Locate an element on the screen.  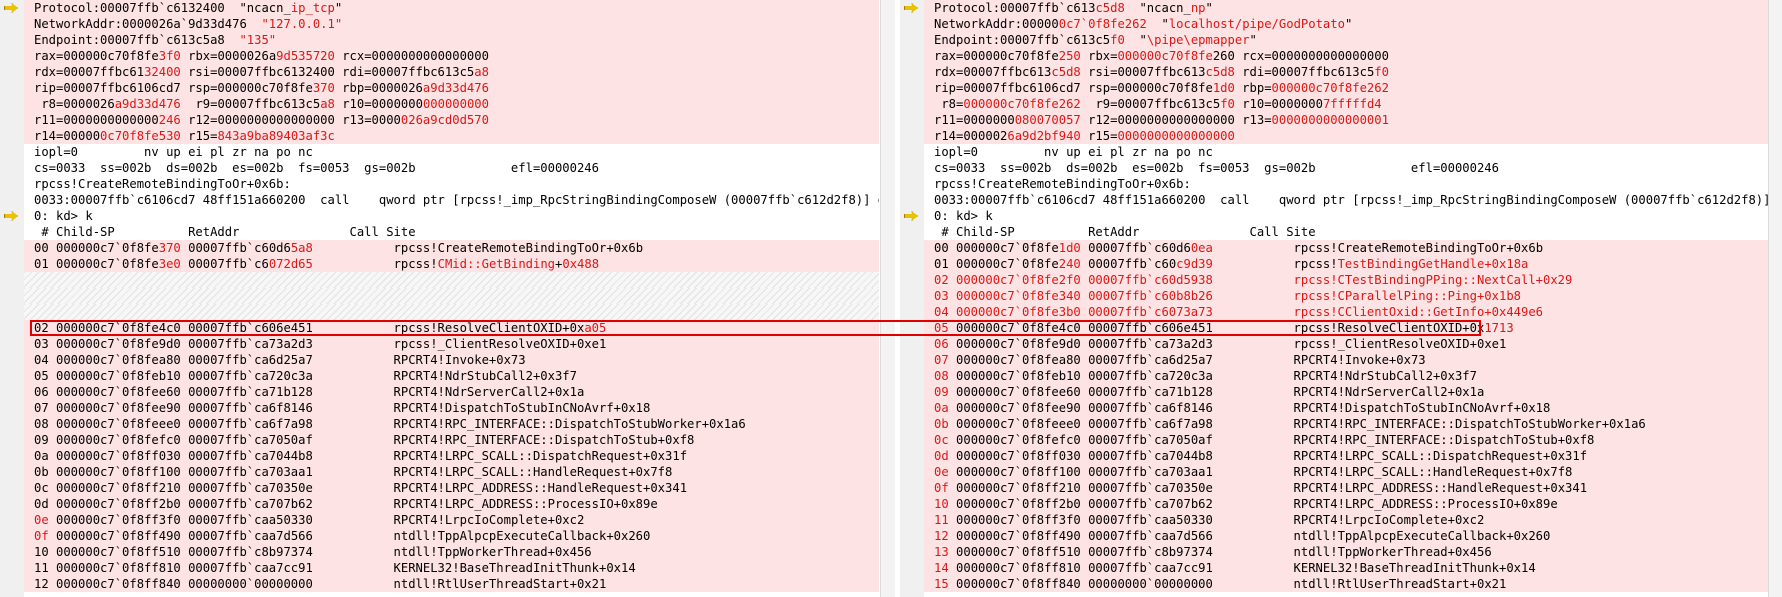
right-gutter is located at coordinates (912, 298).